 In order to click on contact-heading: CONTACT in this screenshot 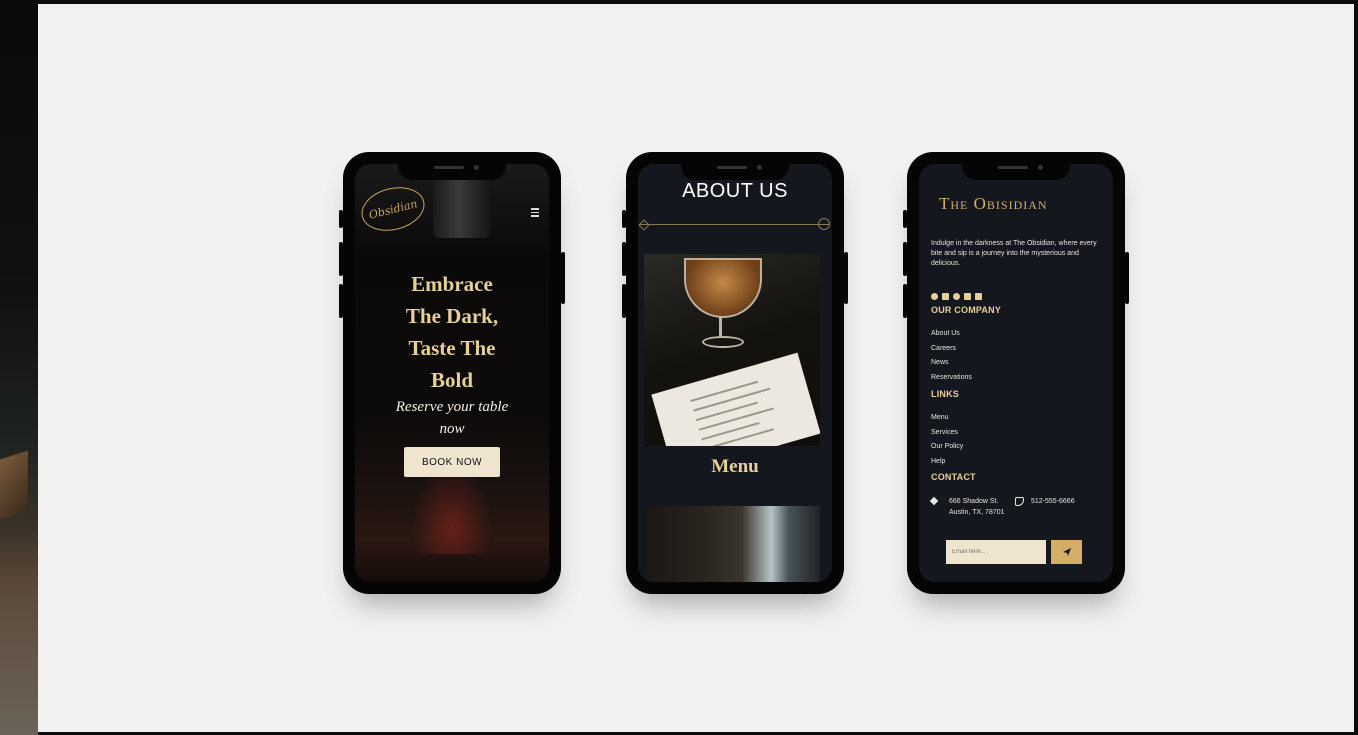, I will do `click(953, 477)`.